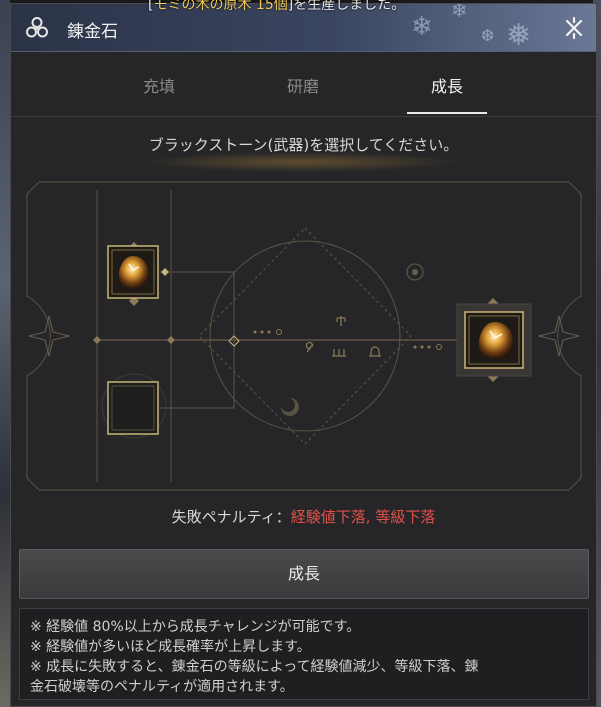 The width and height of the screenshot is (601, 707). Describe the element at coordinates (346, 6) in the screenshot. I see `notification-suffix: ]を生産しました。` at that location.